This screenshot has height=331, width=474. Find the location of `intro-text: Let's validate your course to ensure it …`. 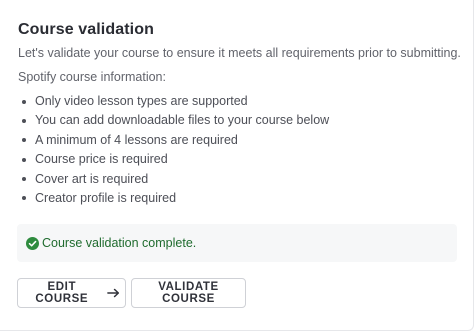

intro-text: Let's validate your course to ensure it … is located at coordinates (239, 53).